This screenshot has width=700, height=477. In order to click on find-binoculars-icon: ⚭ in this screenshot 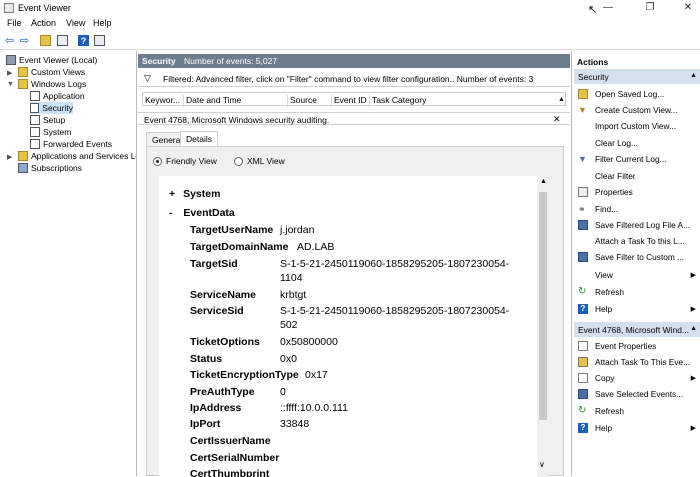, I will do `click(582, 209)`.